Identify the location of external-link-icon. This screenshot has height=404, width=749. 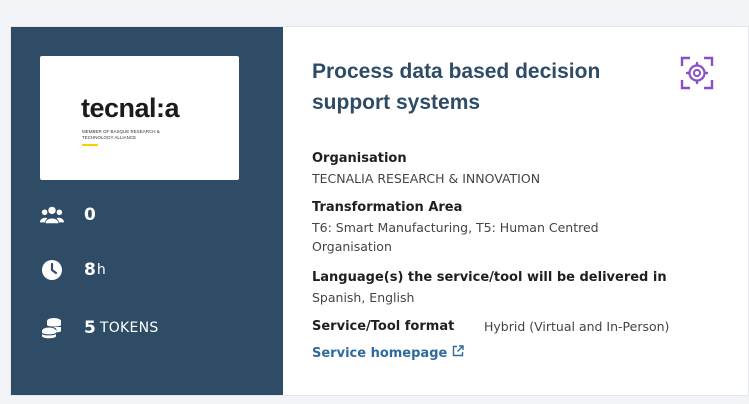
(458, 353).